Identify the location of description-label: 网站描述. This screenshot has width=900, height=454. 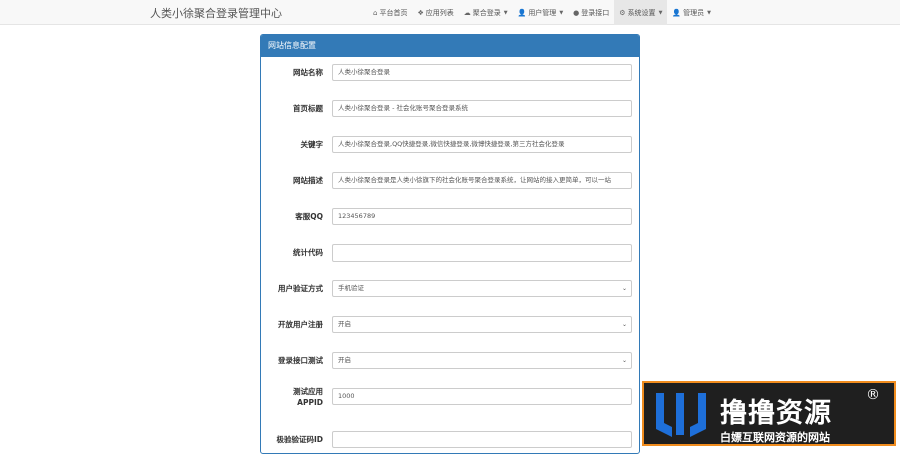
(308, 180).